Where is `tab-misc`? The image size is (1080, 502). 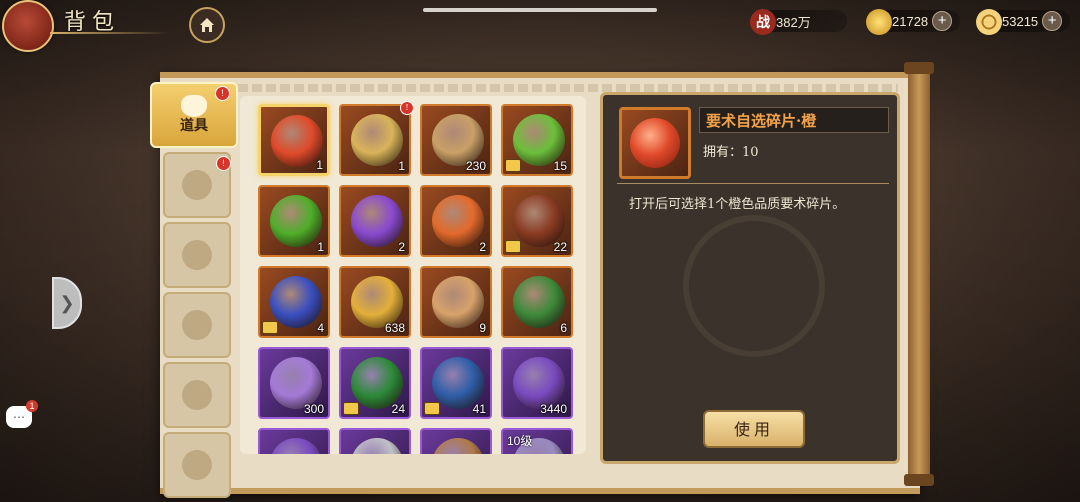 tab-misc is located at coordinates (197, 465).